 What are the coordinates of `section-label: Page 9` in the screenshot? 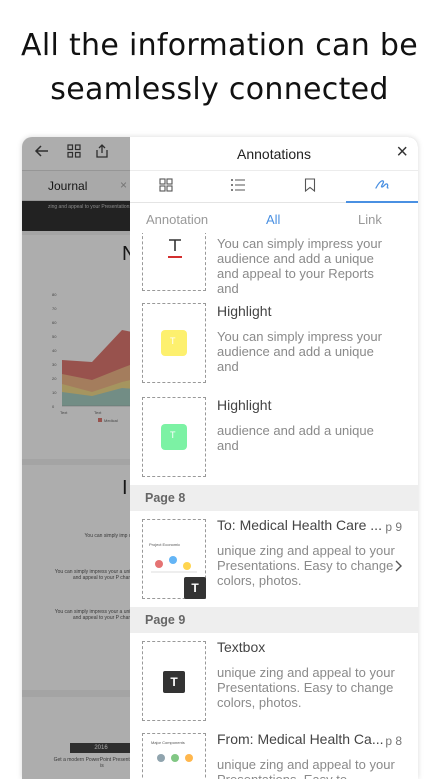 It's located at (165, 620).